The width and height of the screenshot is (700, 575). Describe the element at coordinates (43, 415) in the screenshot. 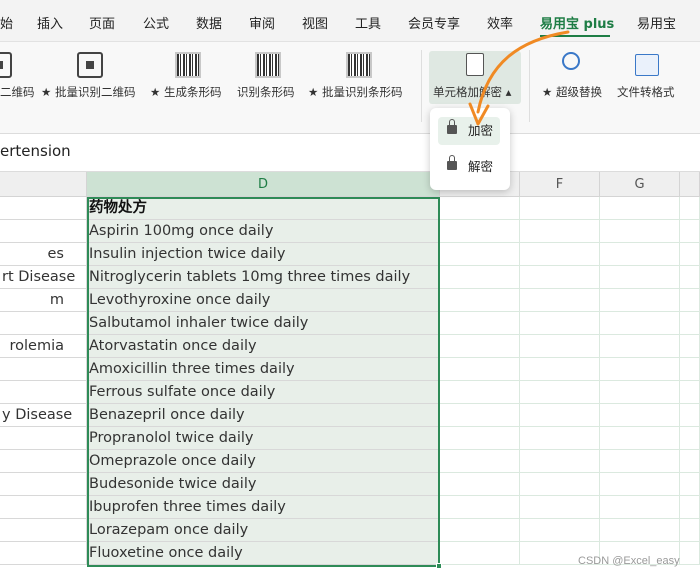

I see `cell-c: y Disease` at that location.